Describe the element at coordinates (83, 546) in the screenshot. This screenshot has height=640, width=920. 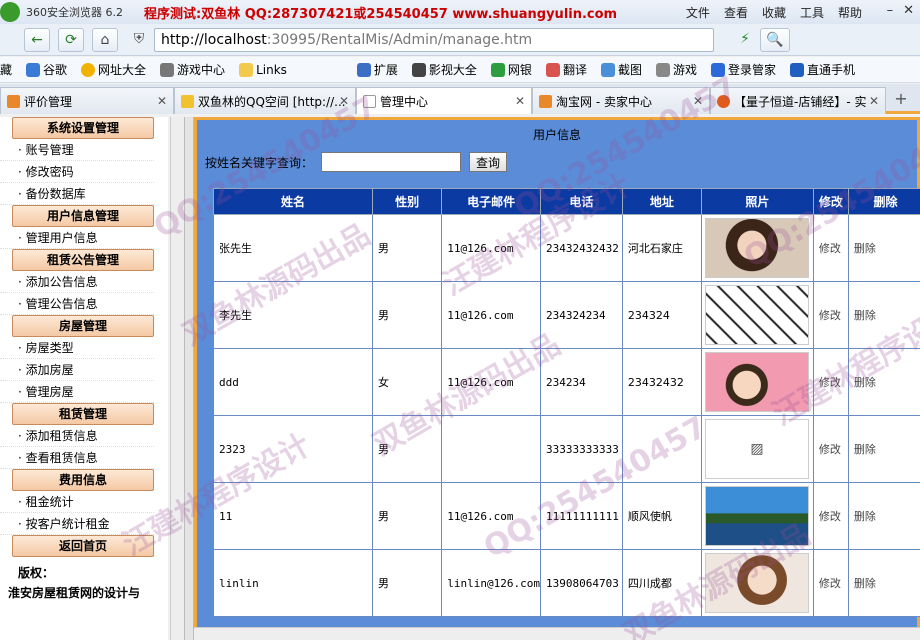
I see `sidebar-section-back-home: 返回首页` at that location.